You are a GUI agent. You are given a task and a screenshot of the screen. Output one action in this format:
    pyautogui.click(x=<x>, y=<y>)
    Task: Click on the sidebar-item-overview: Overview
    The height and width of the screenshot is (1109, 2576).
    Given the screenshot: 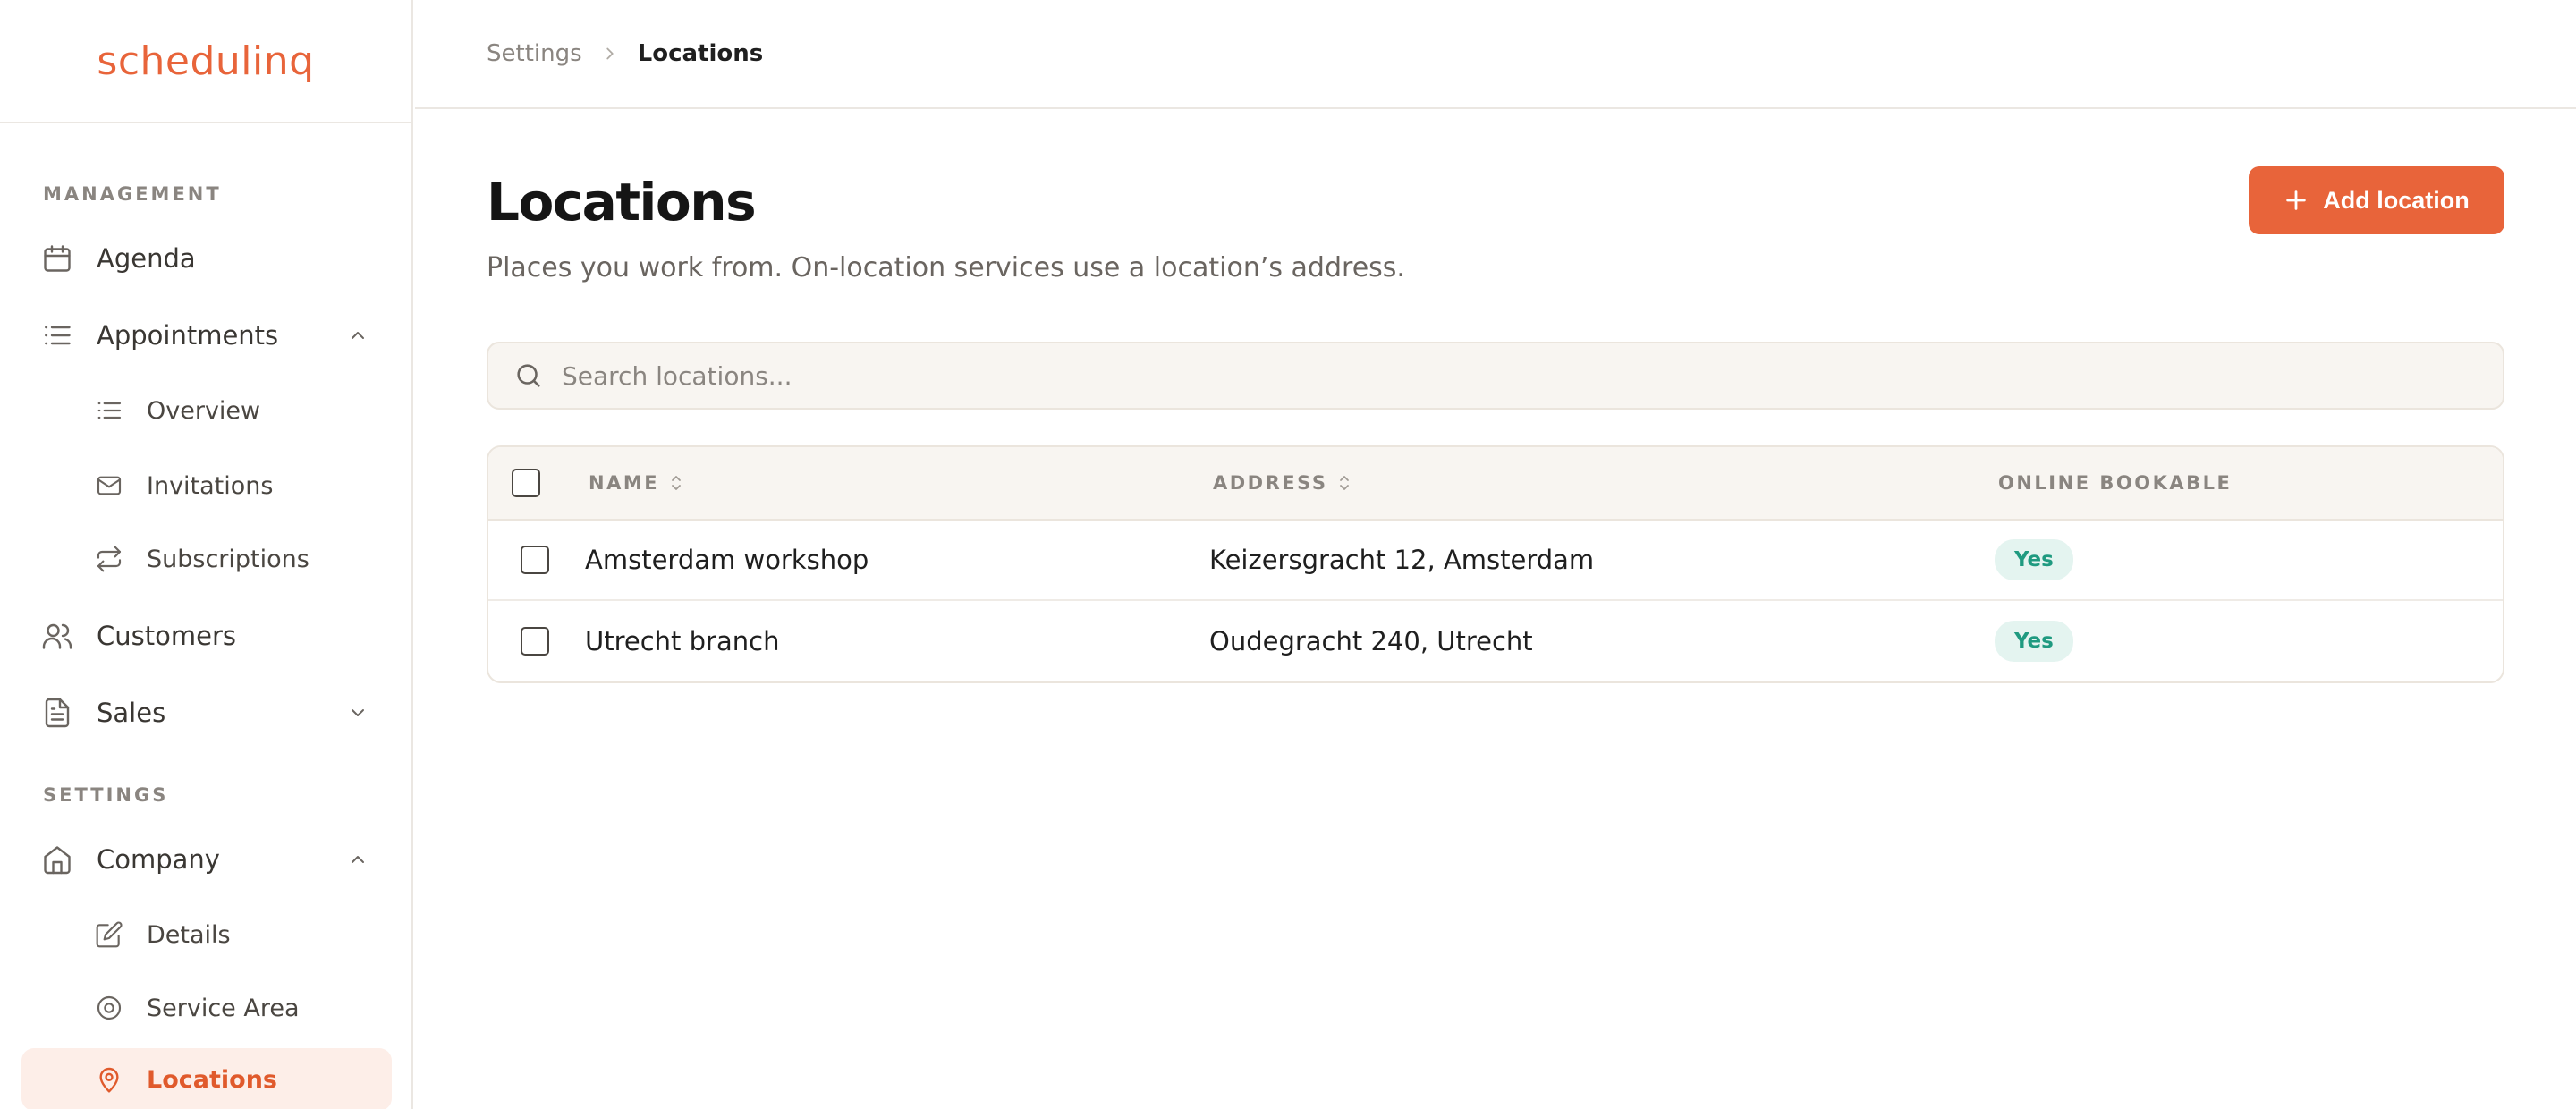 What is the action you would take?
    pyautogui.click(x=206, y=411)
    